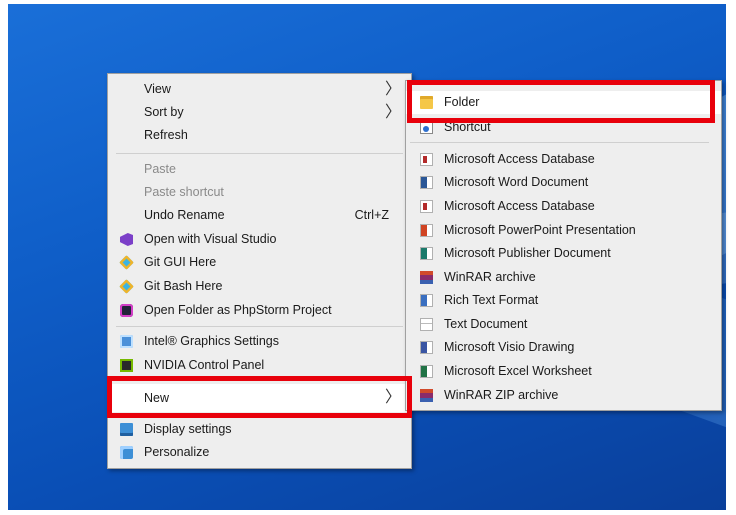 This screenshot has height=515, width=736. I want to click on menu-item-label: Microsoft PowerPoint Presentation, so click(540, 230).